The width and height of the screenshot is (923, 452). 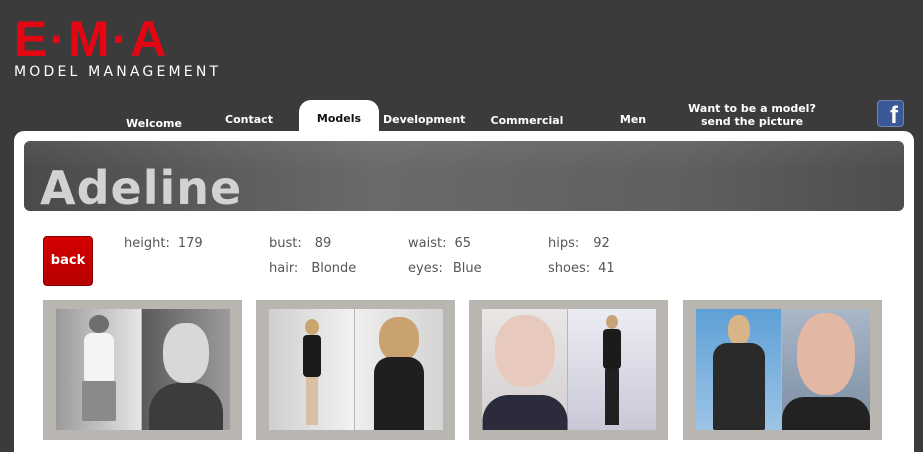 What do you see at coordinates (425, 268) in the screenshot?
I see `stat-eyes-label: eyes:` at bounding box center [425, 268].